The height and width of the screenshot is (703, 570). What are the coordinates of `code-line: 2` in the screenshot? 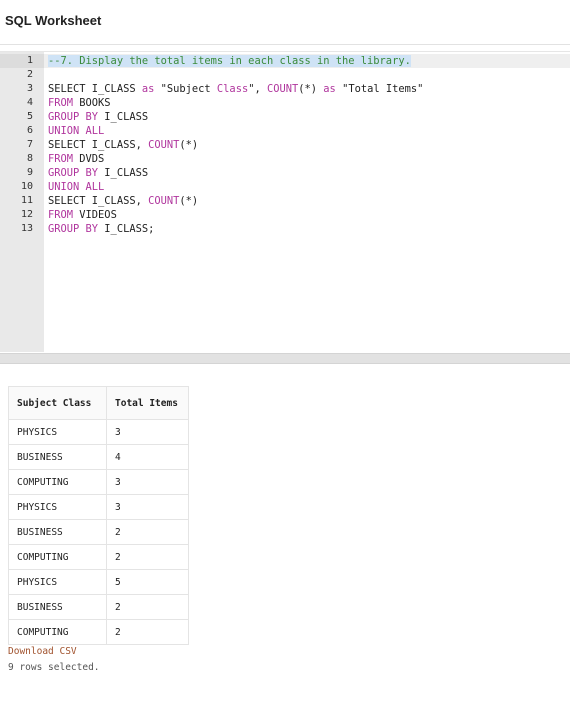 It's located at (285, 75).